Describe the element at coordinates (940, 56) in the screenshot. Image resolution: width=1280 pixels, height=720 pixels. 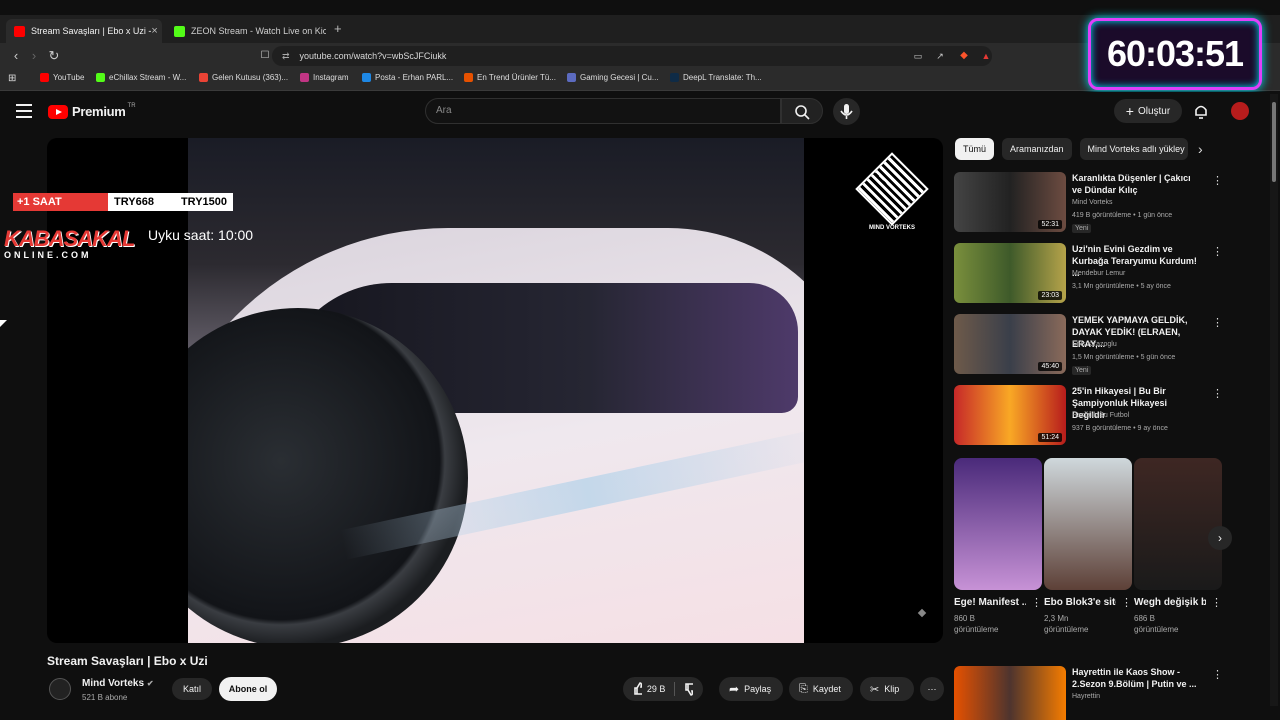
I see `share-page-icon: ↗` at that location.